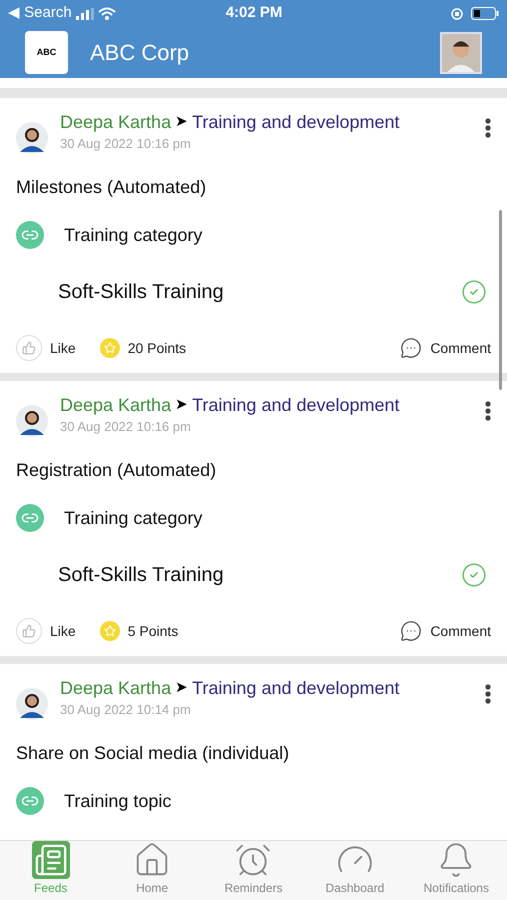  Describe the element at coordinates (140, 53) in the screenshot. I see `company-name: ABC Corp` at that location.